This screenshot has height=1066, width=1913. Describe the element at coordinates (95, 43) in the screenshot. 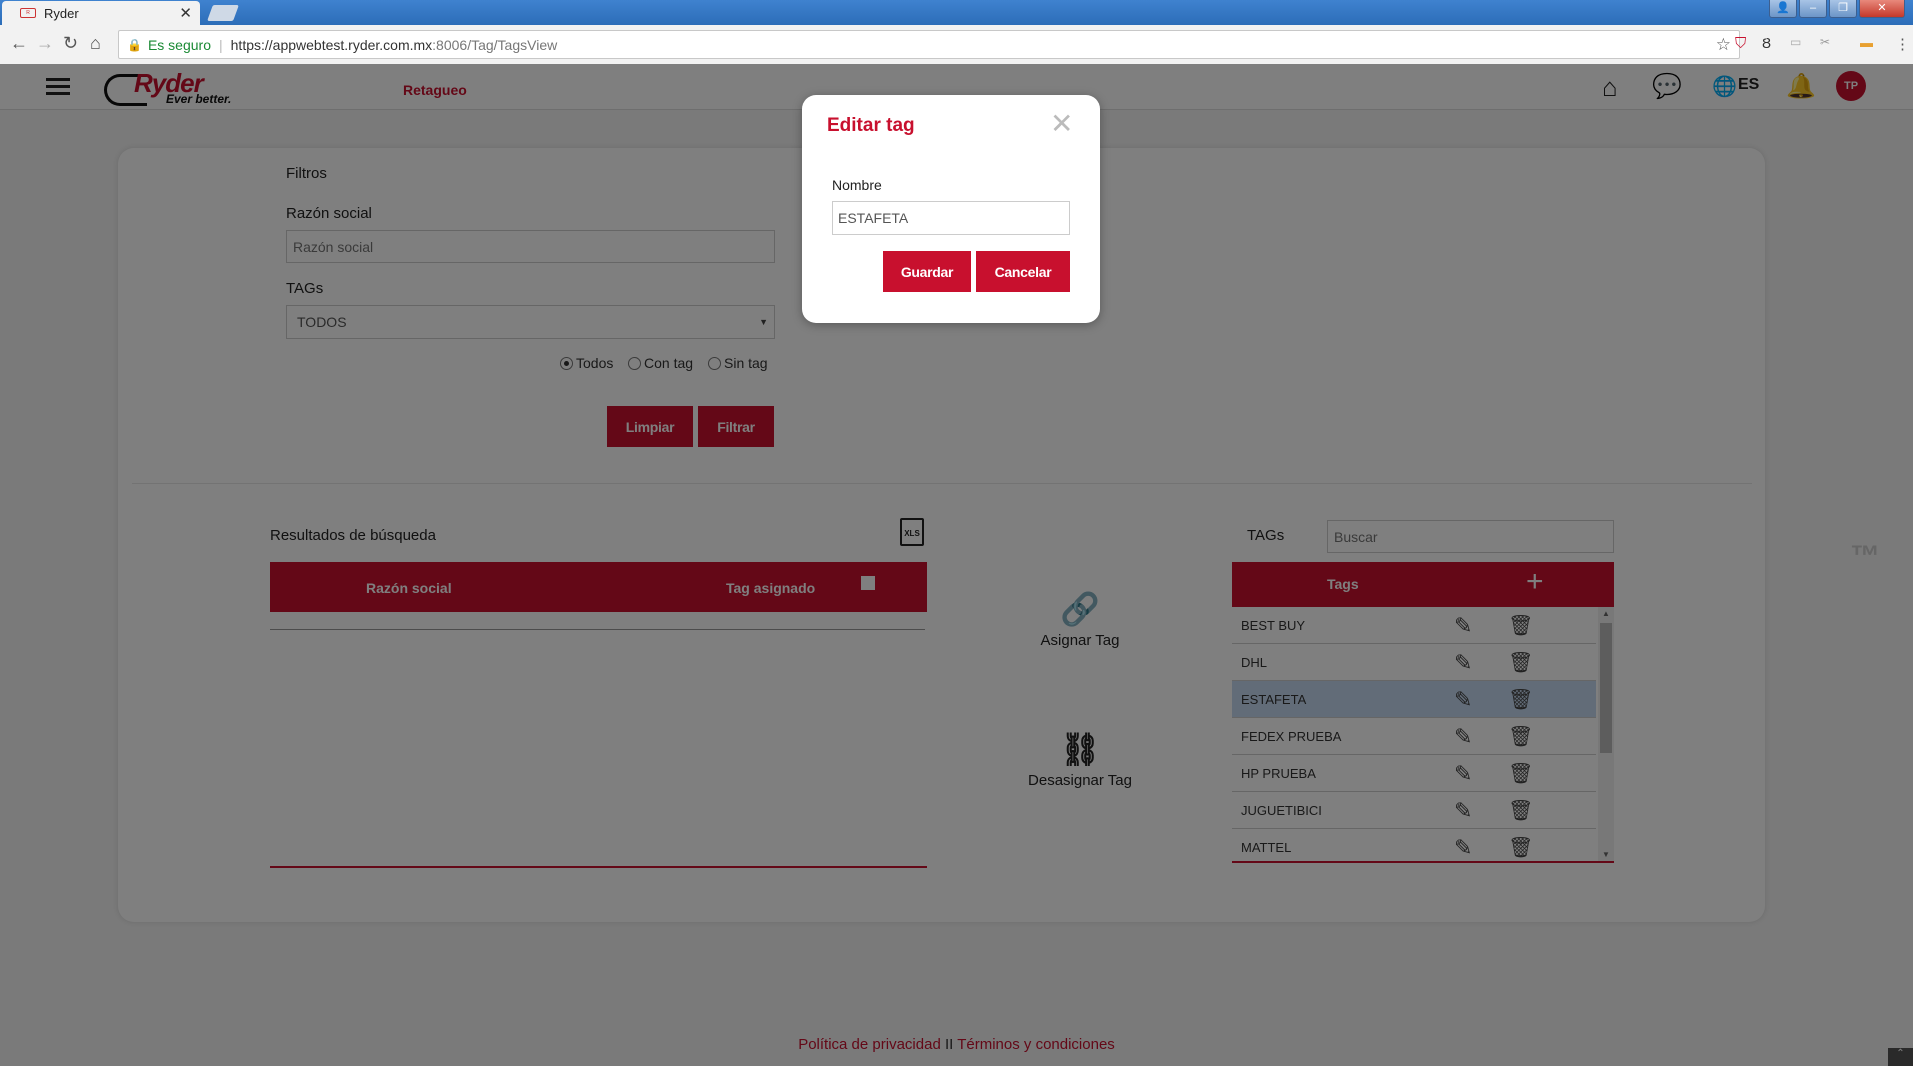

I see `home-icon: ⌂` at that location.